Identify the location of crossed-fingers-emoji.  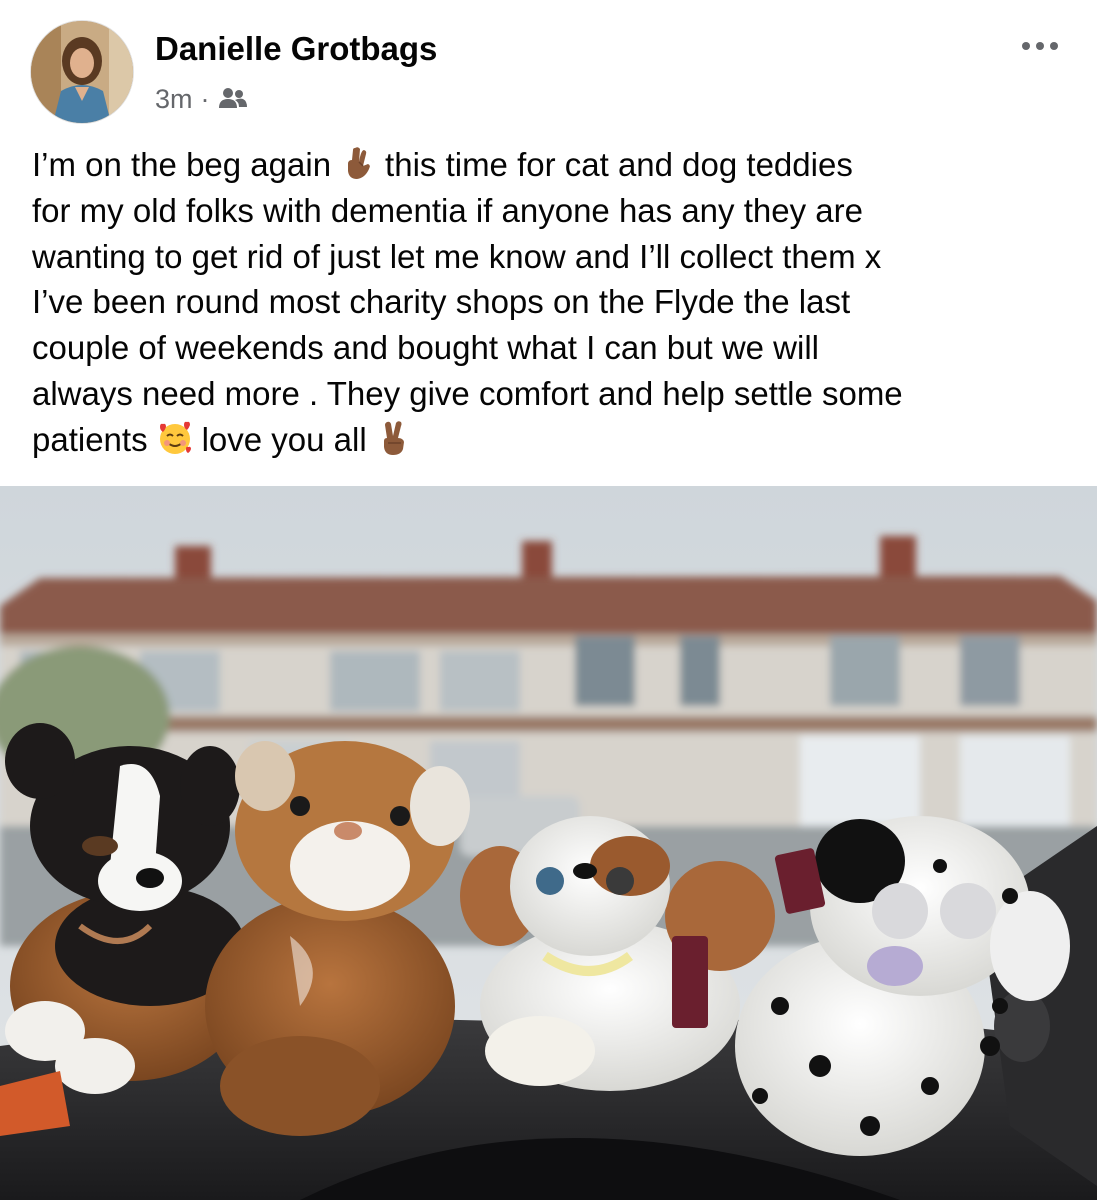
(358, 163).